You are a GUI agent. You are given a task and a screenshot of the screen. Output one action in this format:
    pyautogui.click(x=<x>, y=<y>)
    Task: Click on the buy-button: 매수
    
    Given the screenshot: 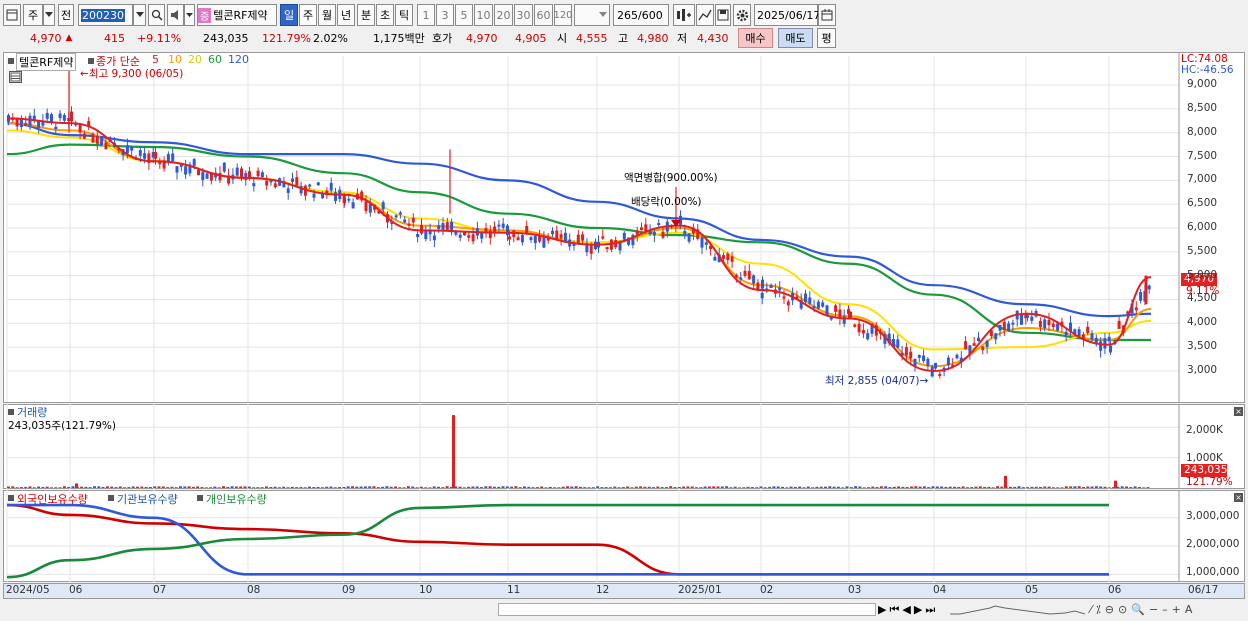 What is the action you would take?
    pyautogui.click(x=755, y=38)
    